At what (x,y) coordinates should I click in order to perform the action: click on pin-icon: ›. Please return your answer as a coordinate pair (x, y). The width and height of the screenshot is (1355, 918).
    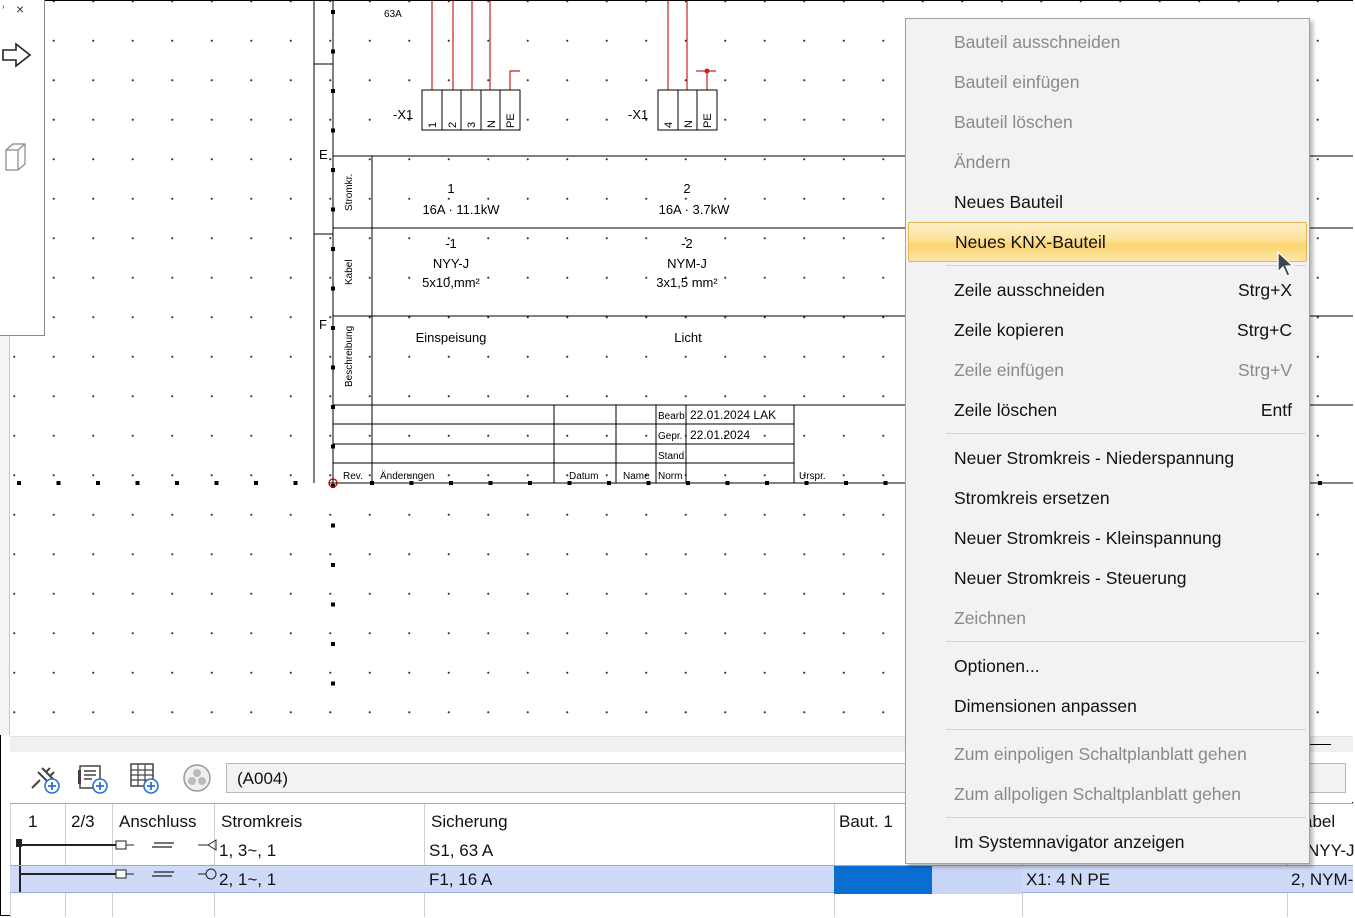
    Looking at the image, I should click on (3, 6).